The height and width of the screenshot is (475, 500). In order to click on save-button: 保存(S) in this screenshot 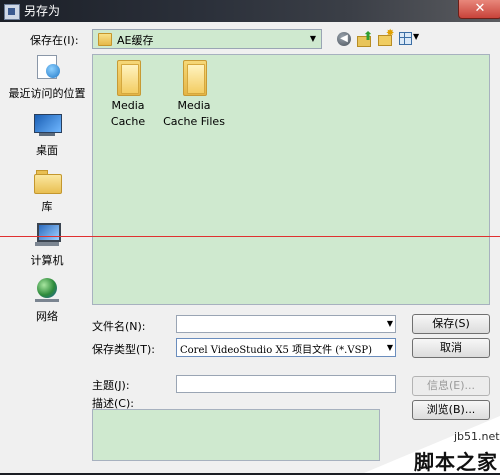, I will do `click(451, 324)`.